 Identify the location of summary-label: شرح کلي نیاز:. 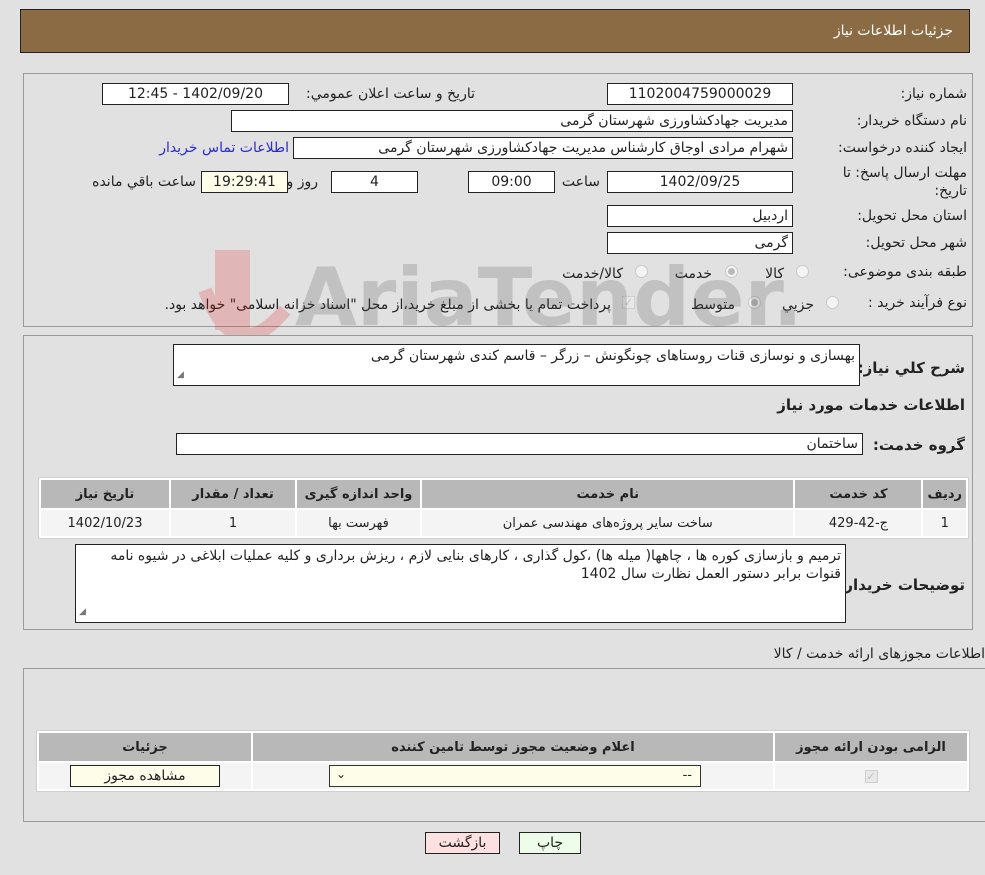
(911, 368).